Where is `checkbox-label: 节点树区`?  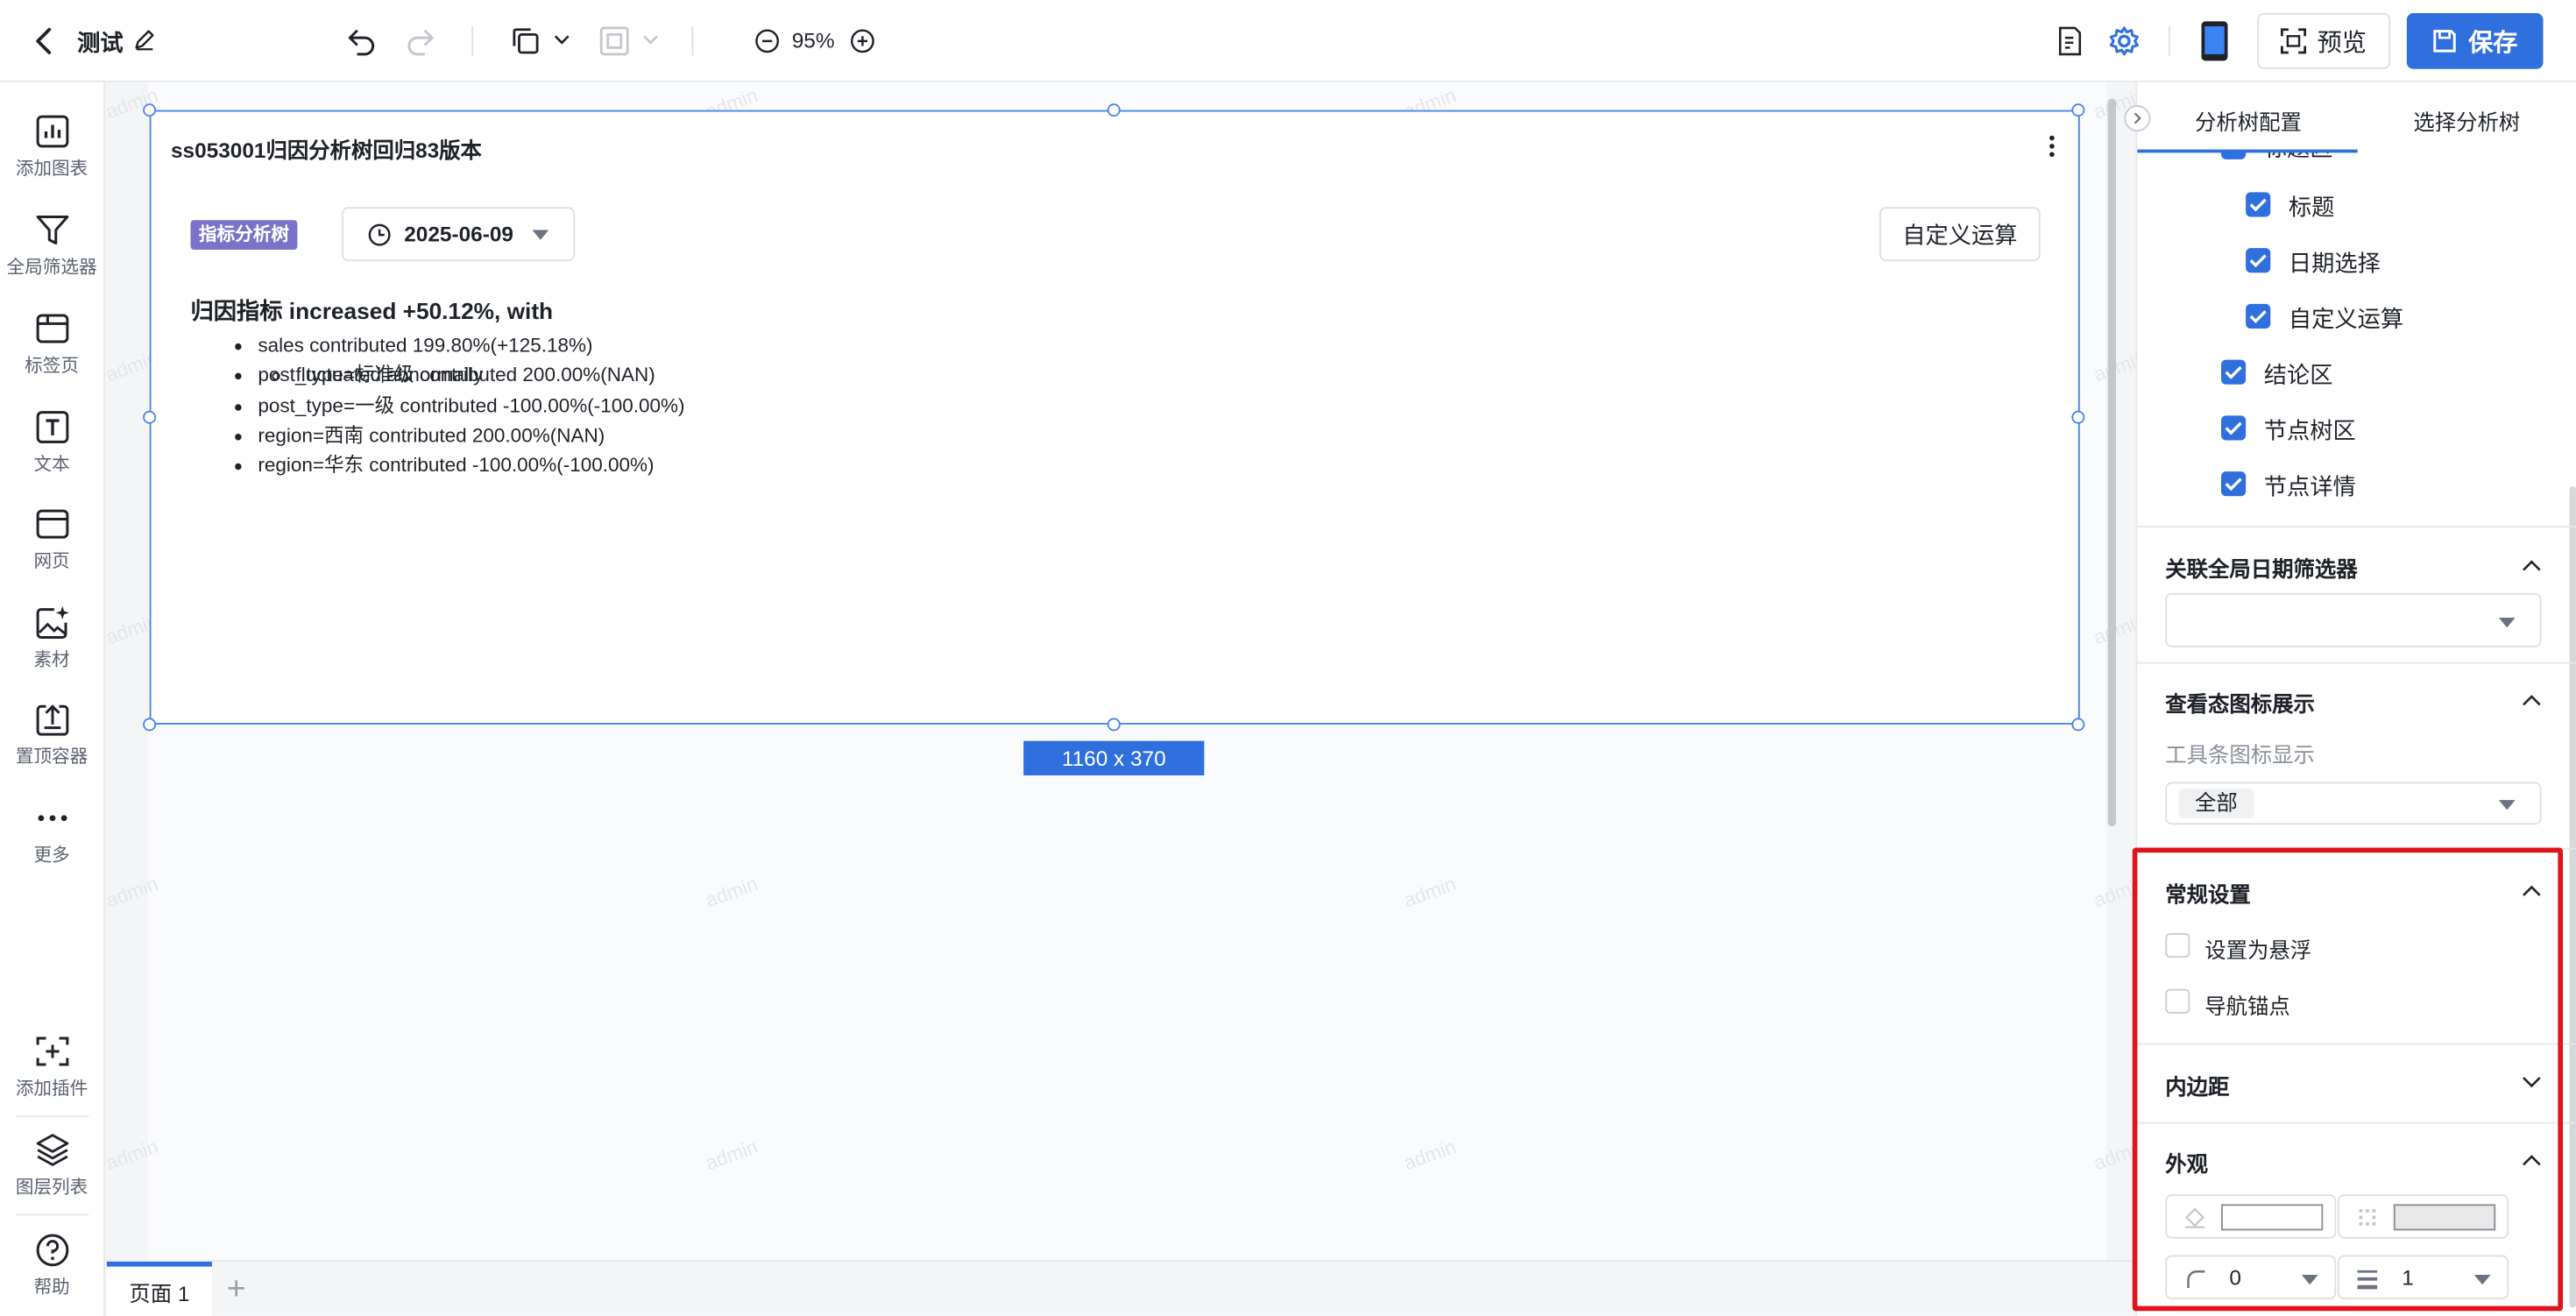 checkbox-label: 节点树区 is located at coordinates (2309, 430).